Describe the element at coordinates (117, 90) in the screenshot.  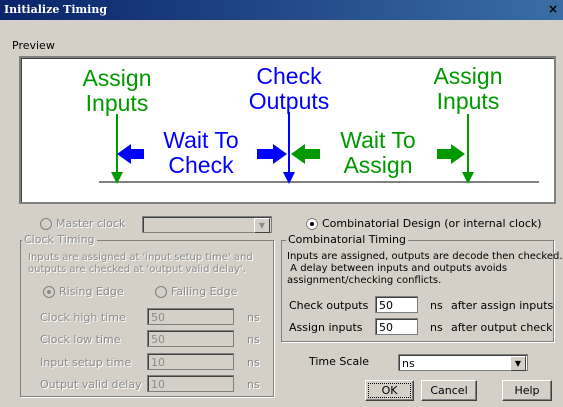
I see `assign-inputs-label-1: Assign Inputs` at that location.